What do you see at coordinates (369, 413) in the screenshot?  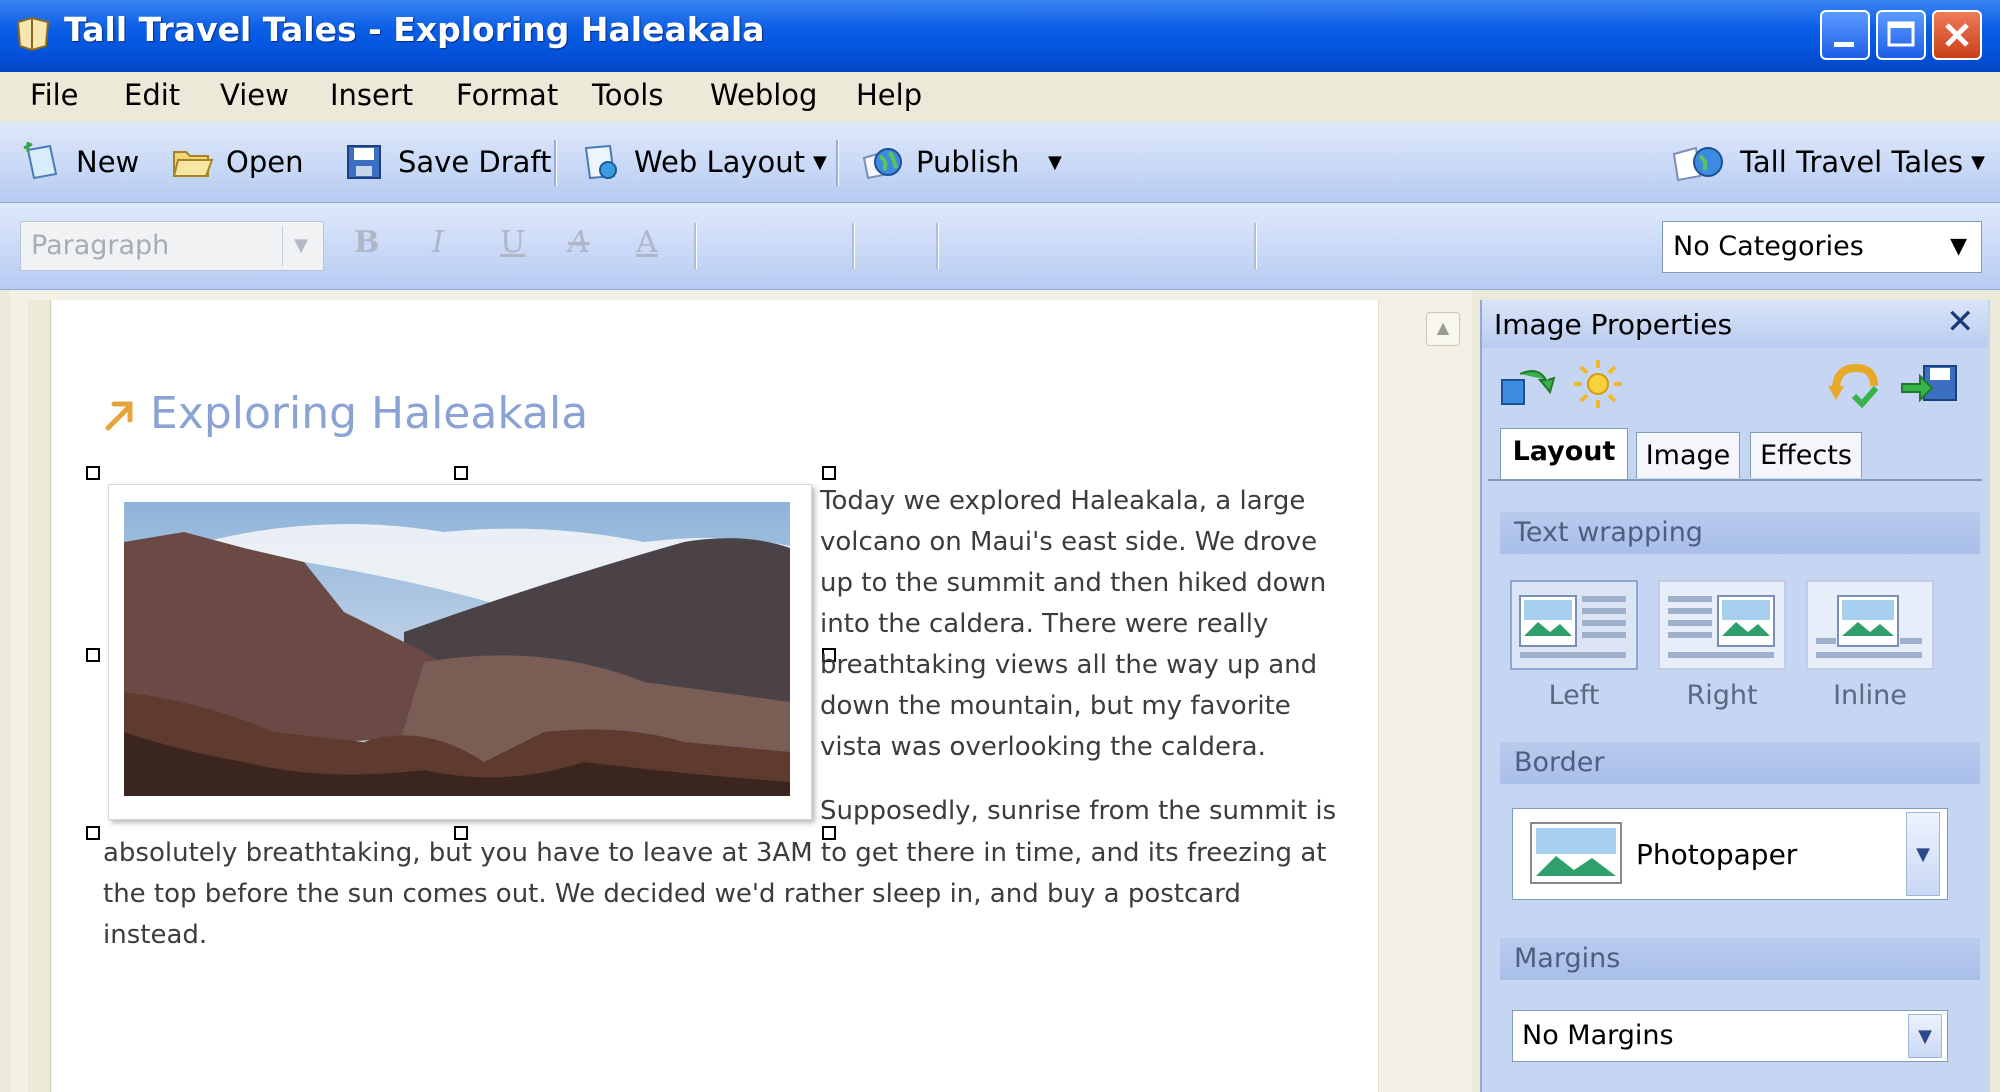 I see `post-title: Exploring Haleakala` at bounding box center [369, 413].